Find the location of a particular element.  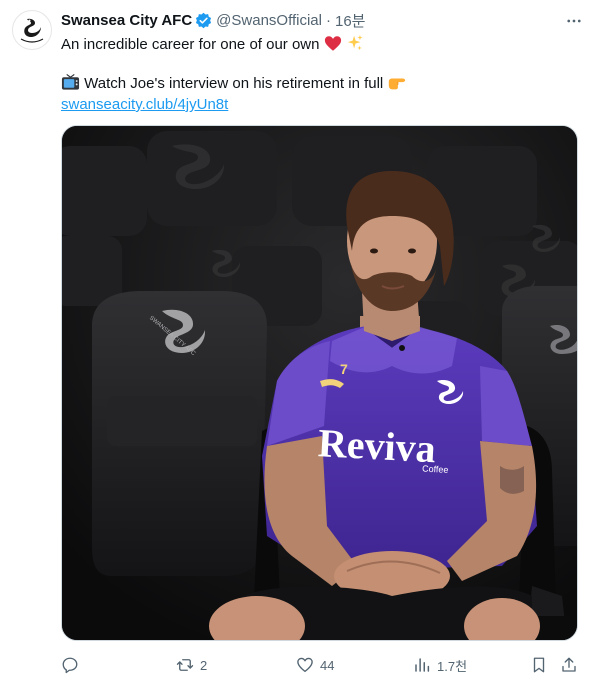

author-name: Swansea City AFC is located at coordinates (126, 20).